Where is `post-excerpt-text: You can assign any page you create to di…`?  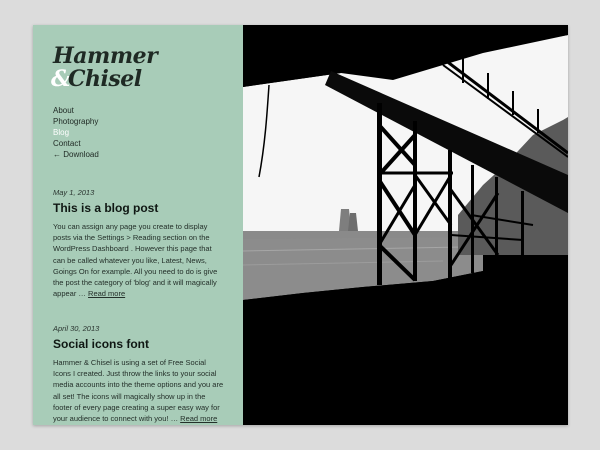 post-excerpt-text: You can assign any page you create to di… is located at coordinates (135, 260).